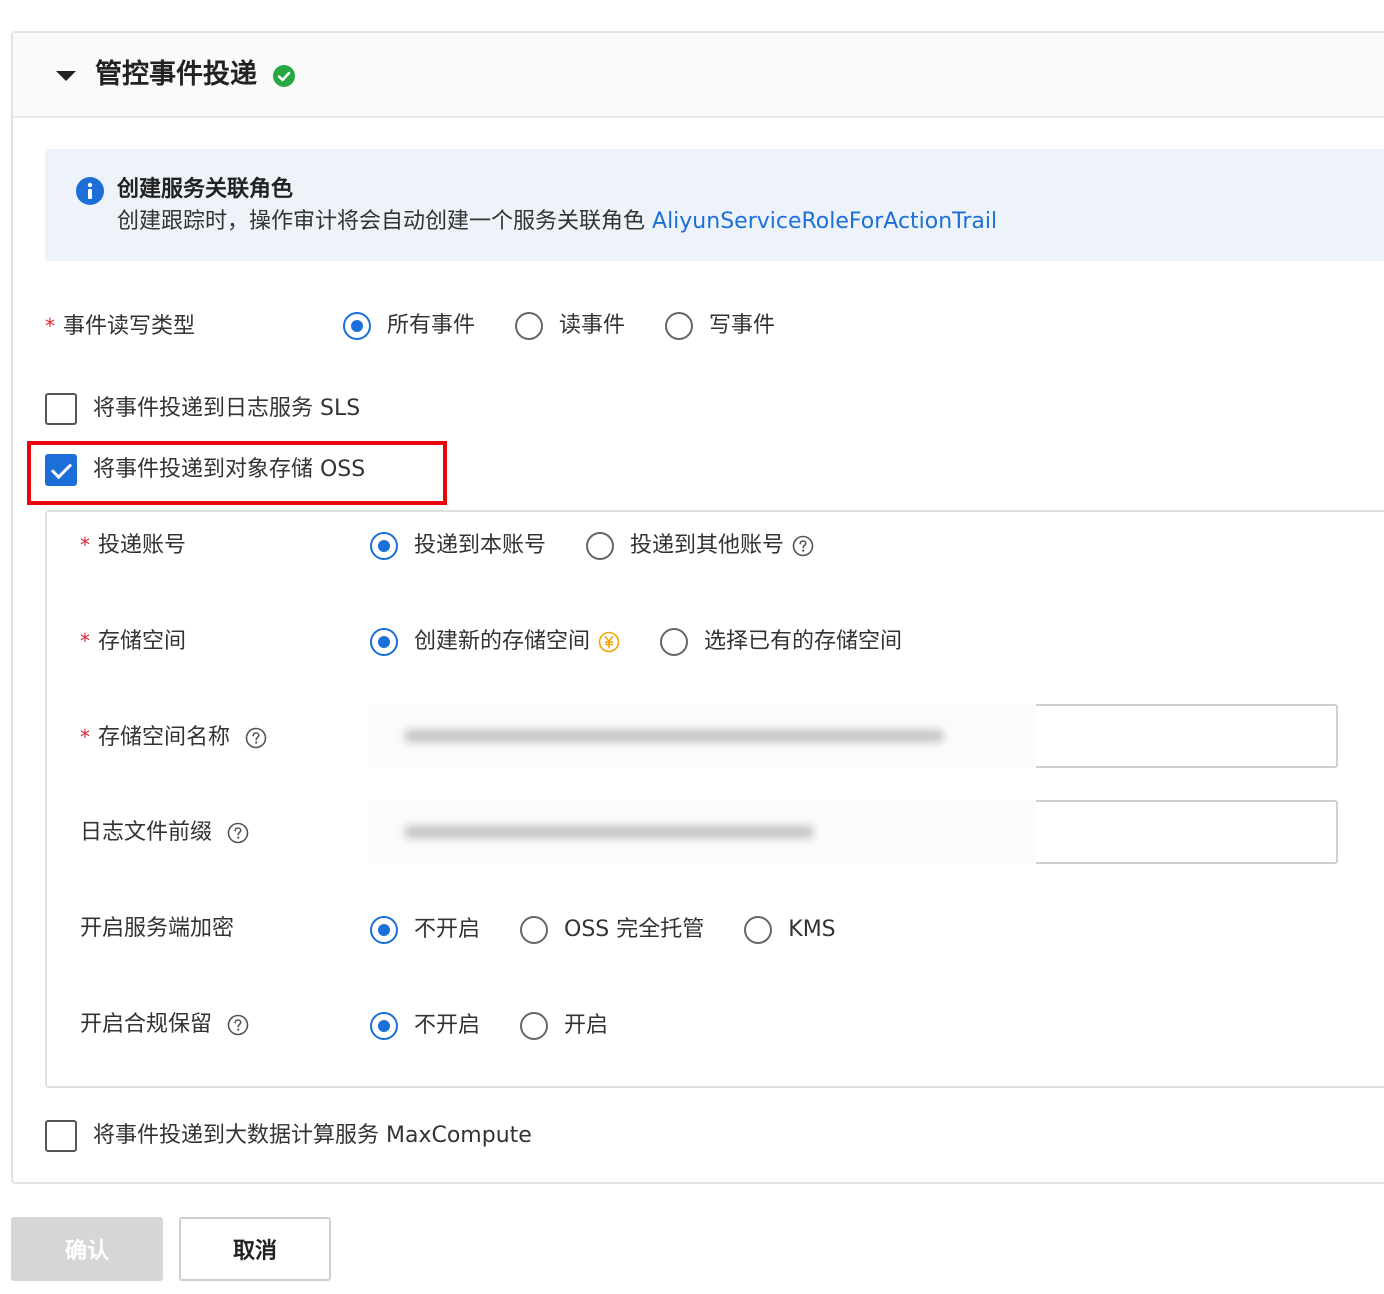  What do you see at coordinates (133, 641) in the screenshot?
I see `bucket-label: * 存储空间` at bounding box center [133, 641].